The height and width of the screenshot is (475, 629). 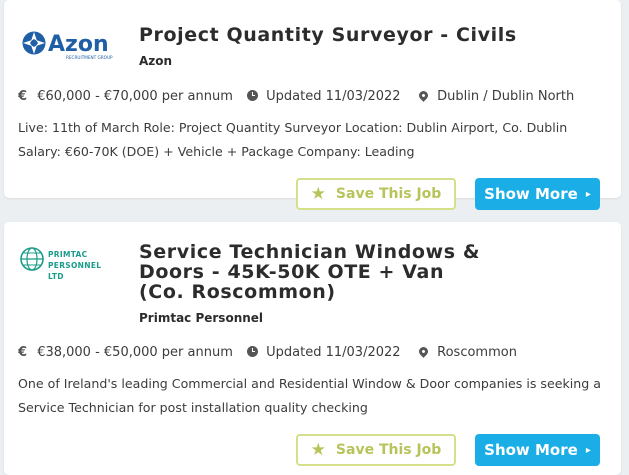 I want to click on location: Dublin / Dublin North, so click(x=496, y=96).